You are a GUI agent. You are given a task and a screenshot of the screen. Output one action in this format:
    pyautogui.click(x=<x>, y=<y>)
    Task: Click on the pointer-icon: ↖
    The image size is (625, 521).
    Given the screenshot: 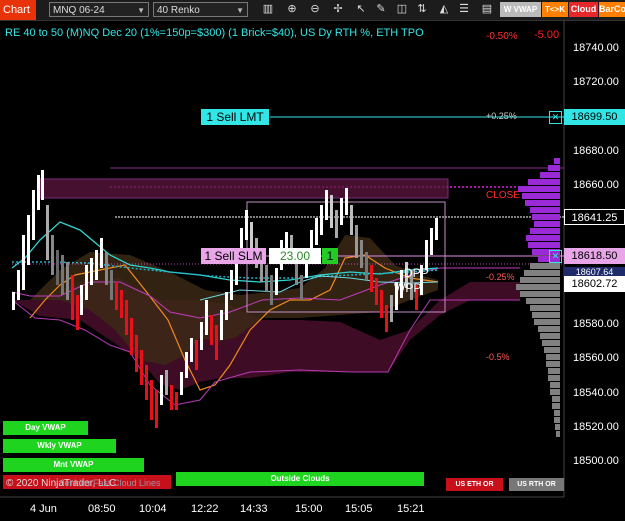 What is the action you would take?
    pyautogui.click(x=361, y=9)
    